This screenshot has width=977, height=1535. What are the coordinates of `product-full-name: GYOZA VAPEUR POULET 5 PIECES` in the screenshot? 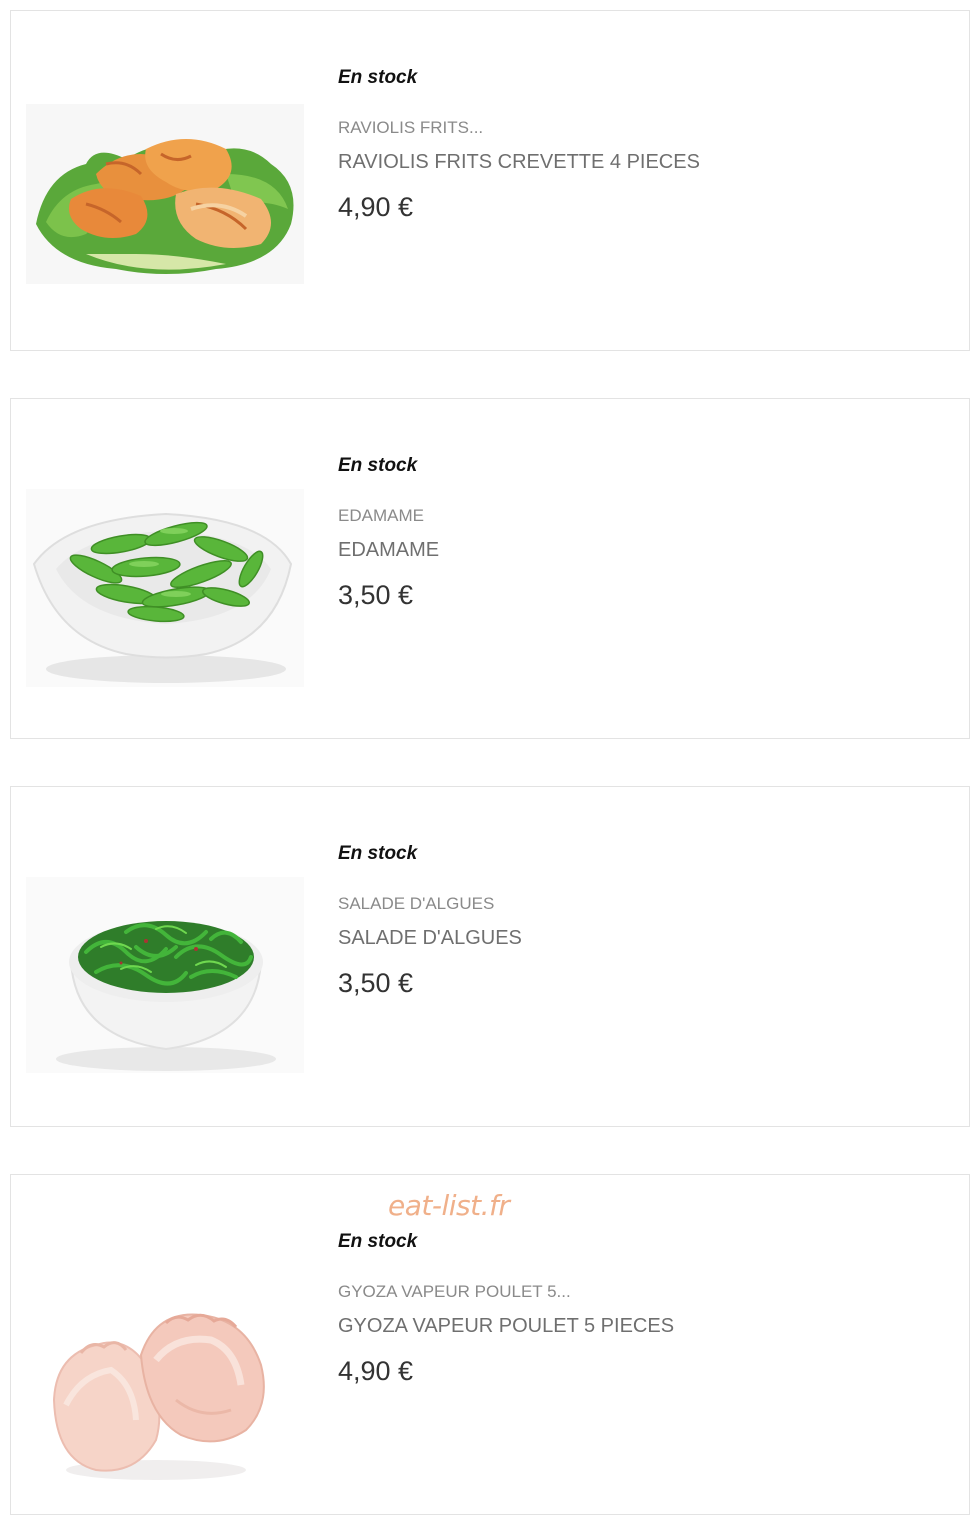 It's located at (506, 1326).